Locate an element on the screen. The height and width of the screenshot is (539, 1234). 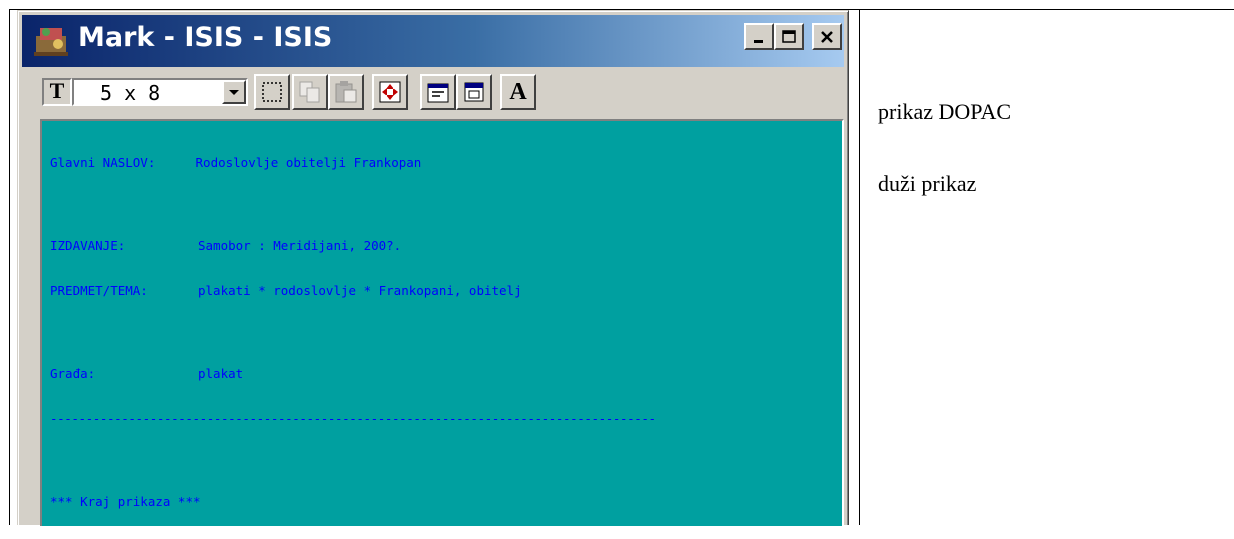
close-button is located at coordinates (827, 36).